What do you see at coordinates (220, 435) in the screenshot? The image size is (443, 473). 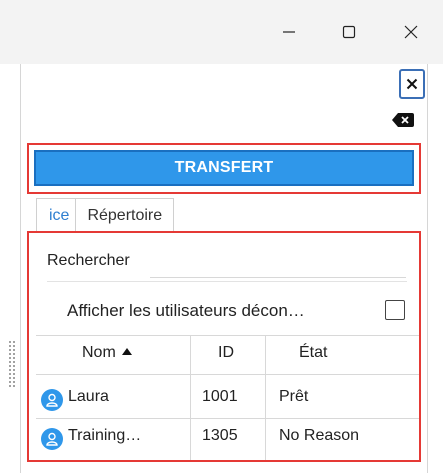 I see `user-id: 1305` at bounding box center [220, 435].